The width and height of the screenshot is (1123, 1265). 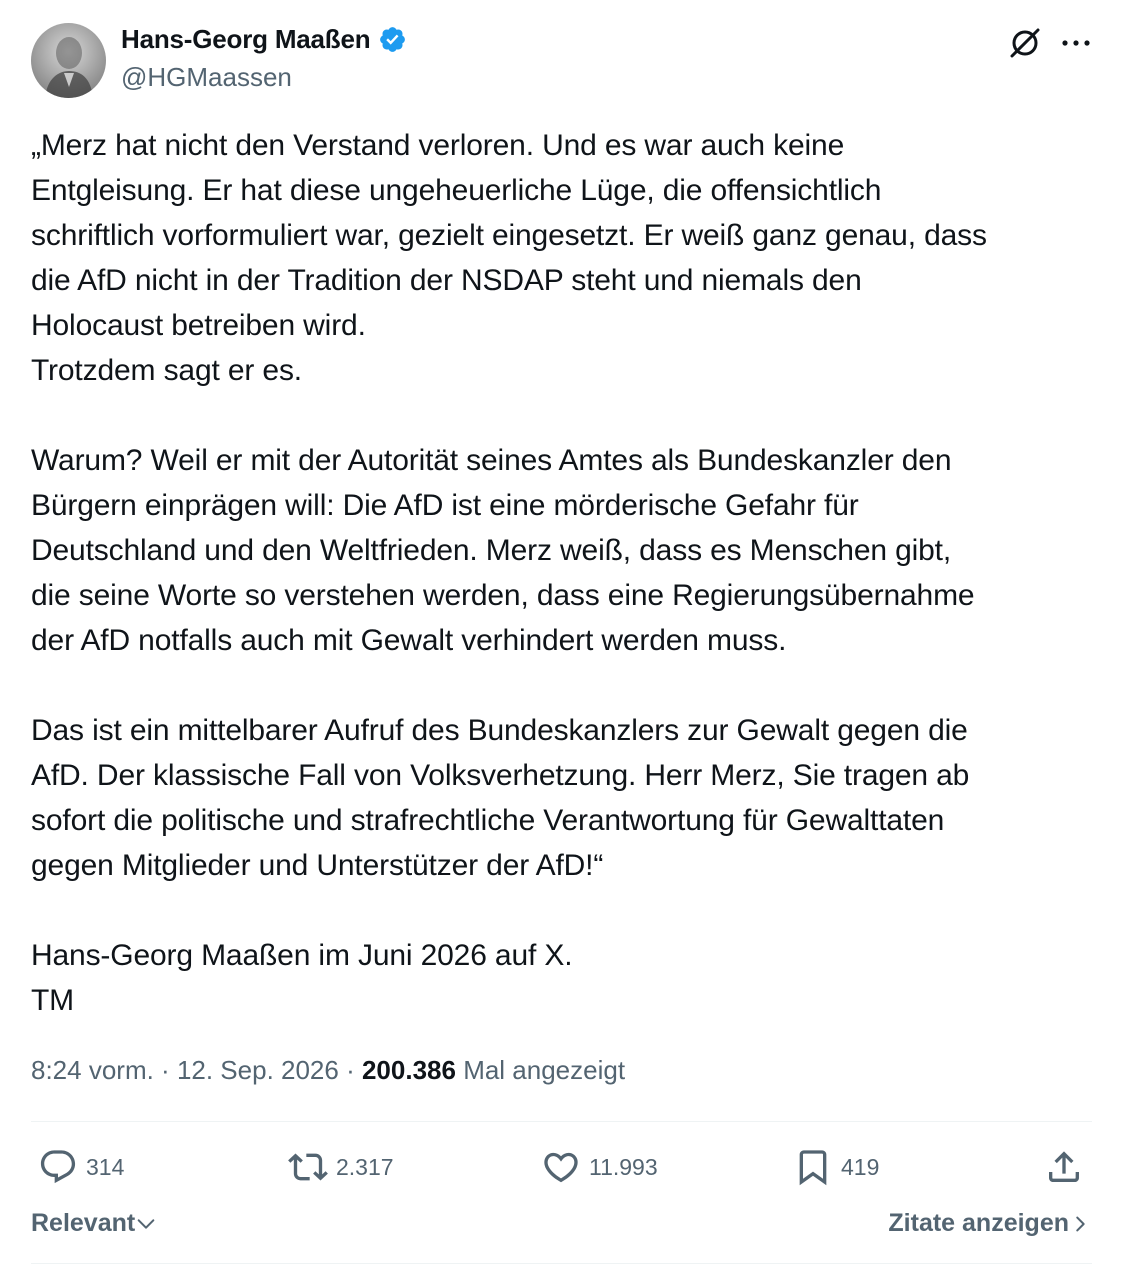 What do you see at coordinates (365, 1166) in the screenshot?
I see `repost-count: 2.317` at bounding box center [365, 1166].